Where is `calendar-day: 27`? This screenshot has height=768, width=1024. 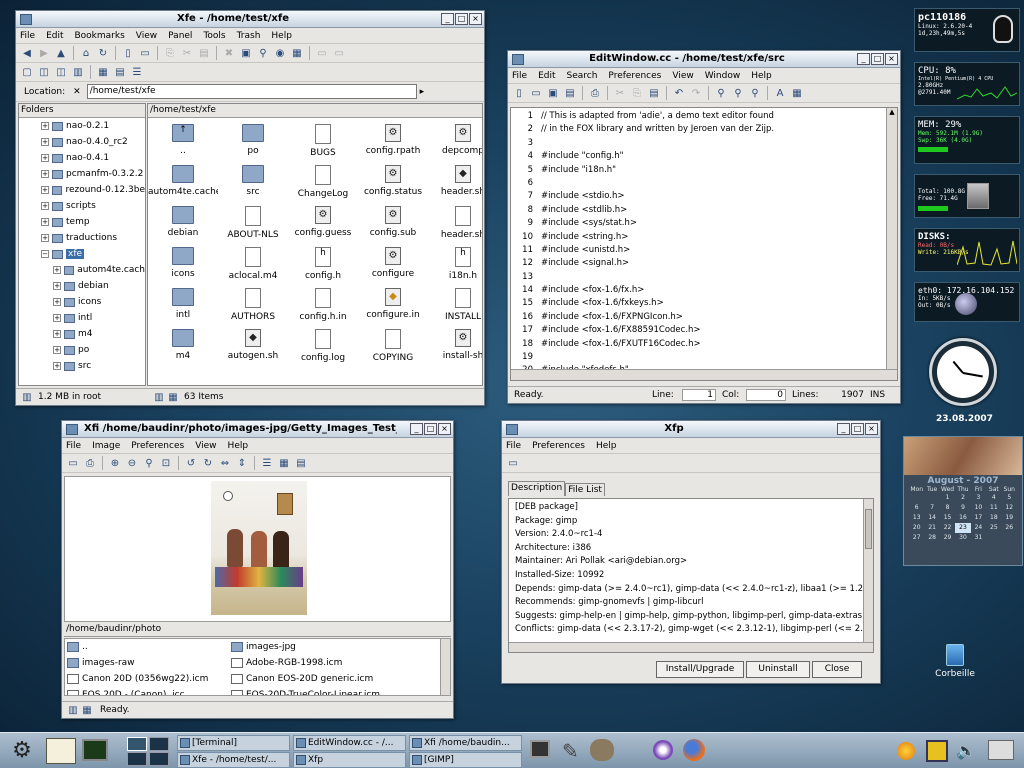
calendar-day: 27 is located at coordinates (916, 538).